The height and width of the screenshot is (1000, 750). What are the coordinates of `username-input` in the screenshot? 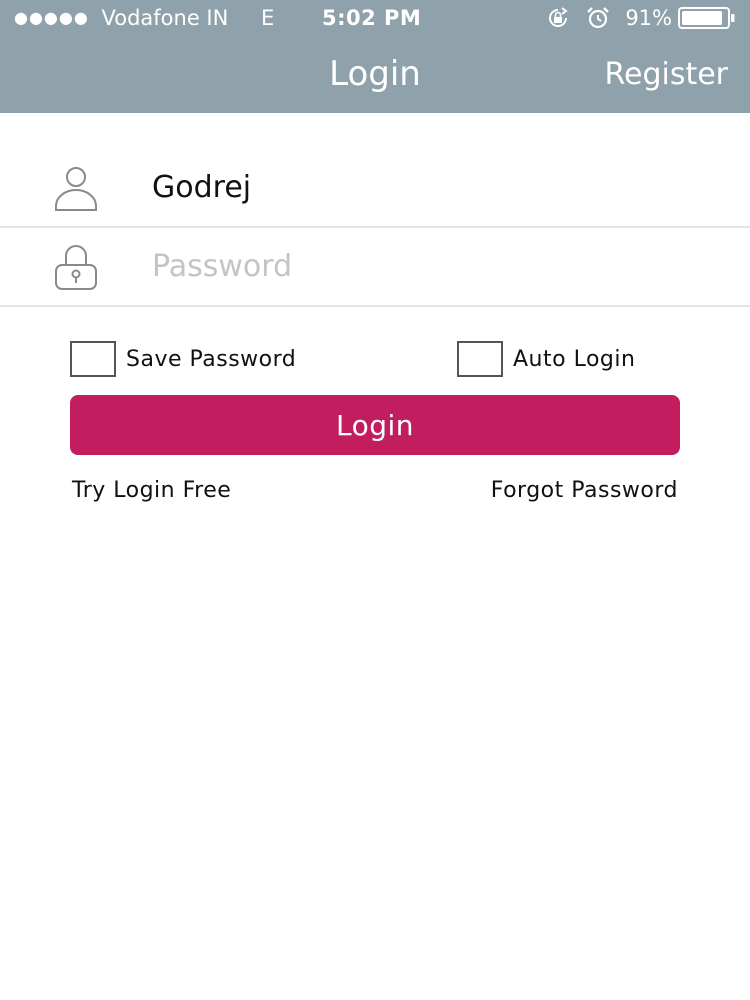 It's located at (432, 187).